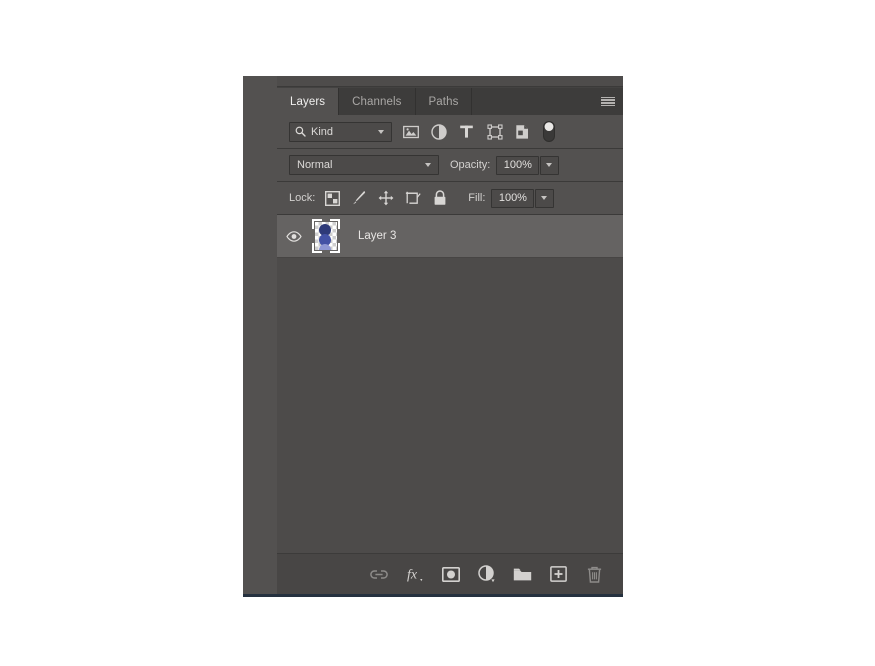  I want to click on eye-icon, so click(293, 236).